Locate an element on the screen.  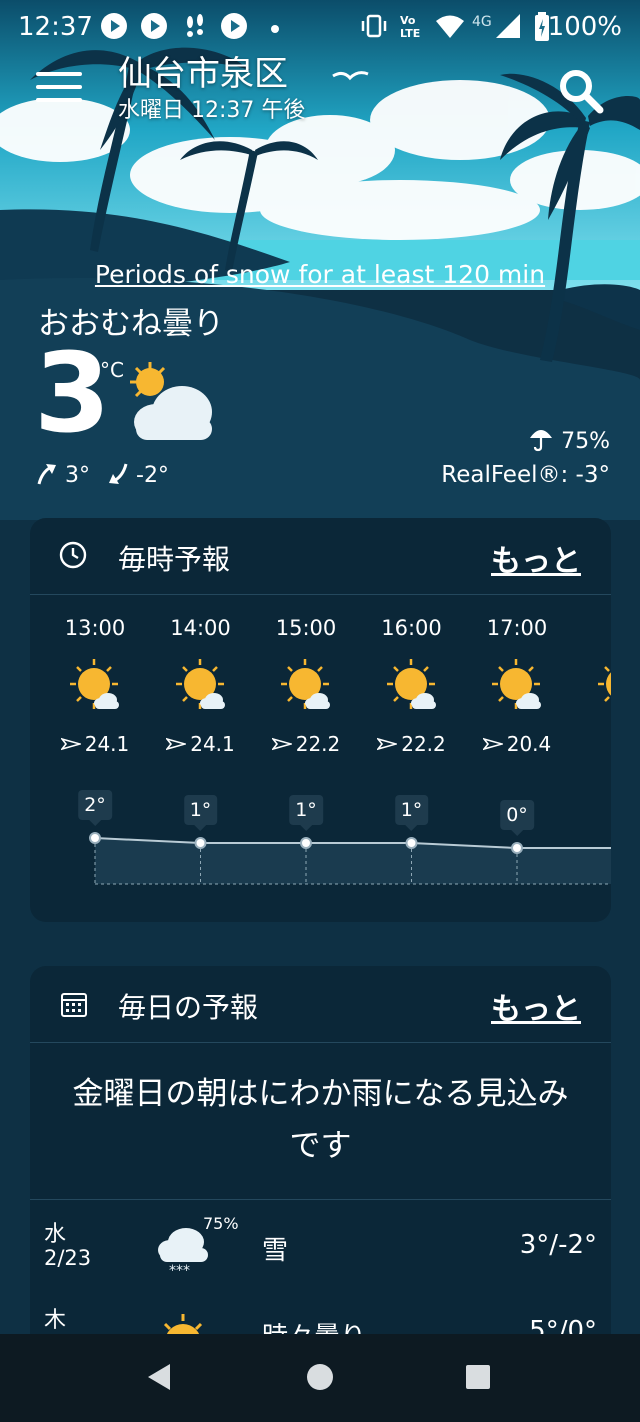
daily-more-link: もっと is located at coordinates (536, 1006).